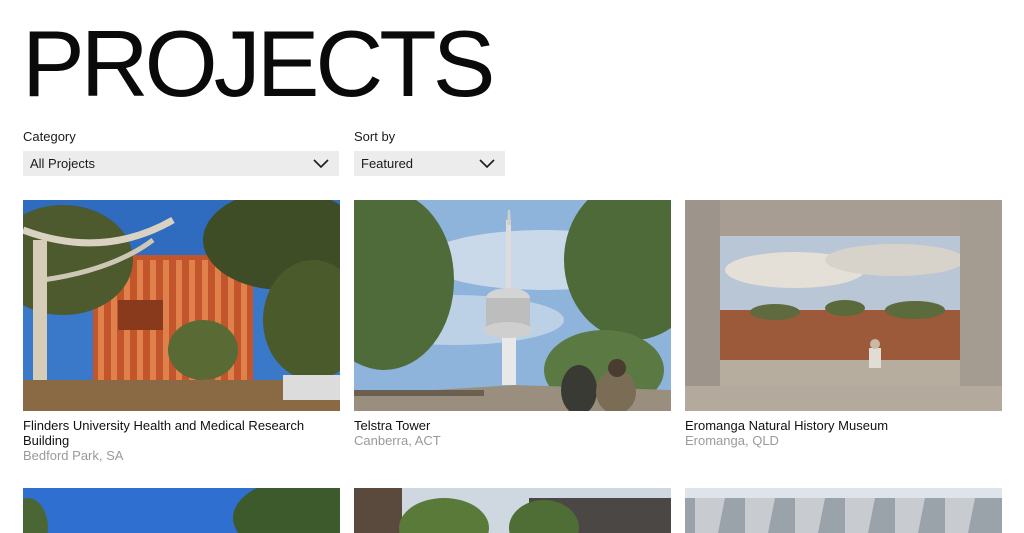 Image resolution: width=1024 pixels, height=533 pixels. Describe the element at coordinates (429, 163) in the screenshot. I see `sort-select: Featured` at that location.